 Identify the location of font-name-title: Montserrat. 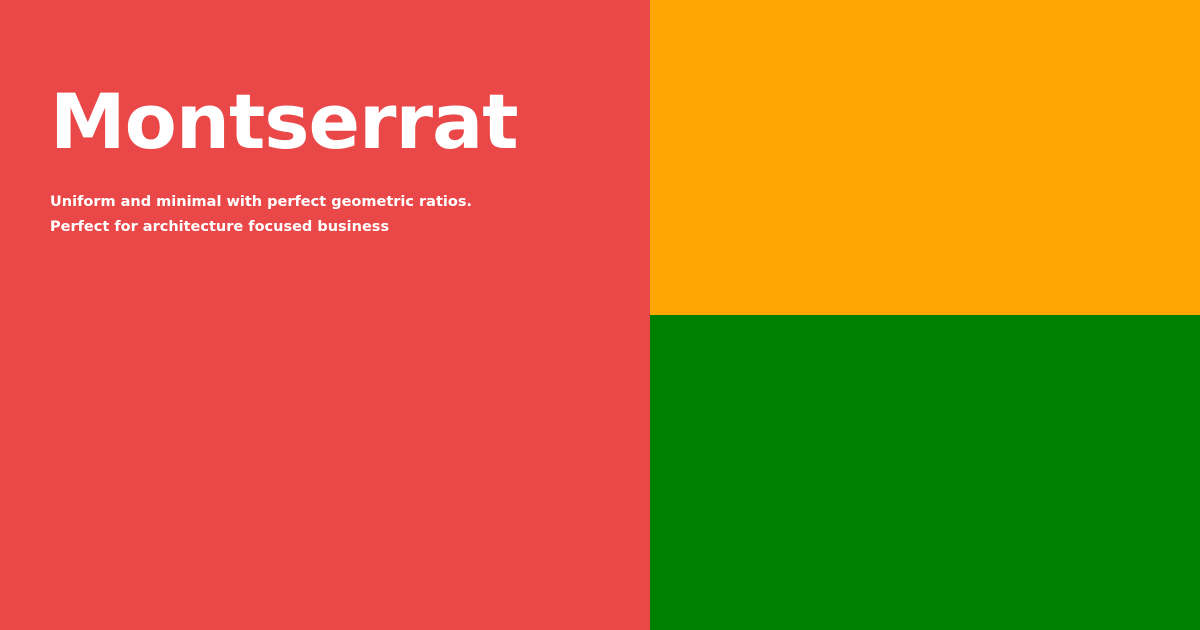
(284, 121).